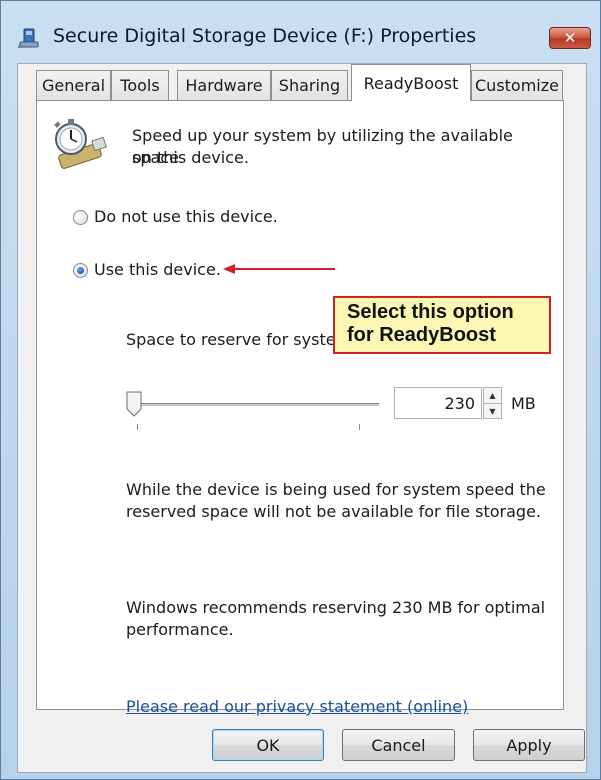  I want to click on apply-button: Apply, so click(529, 745).